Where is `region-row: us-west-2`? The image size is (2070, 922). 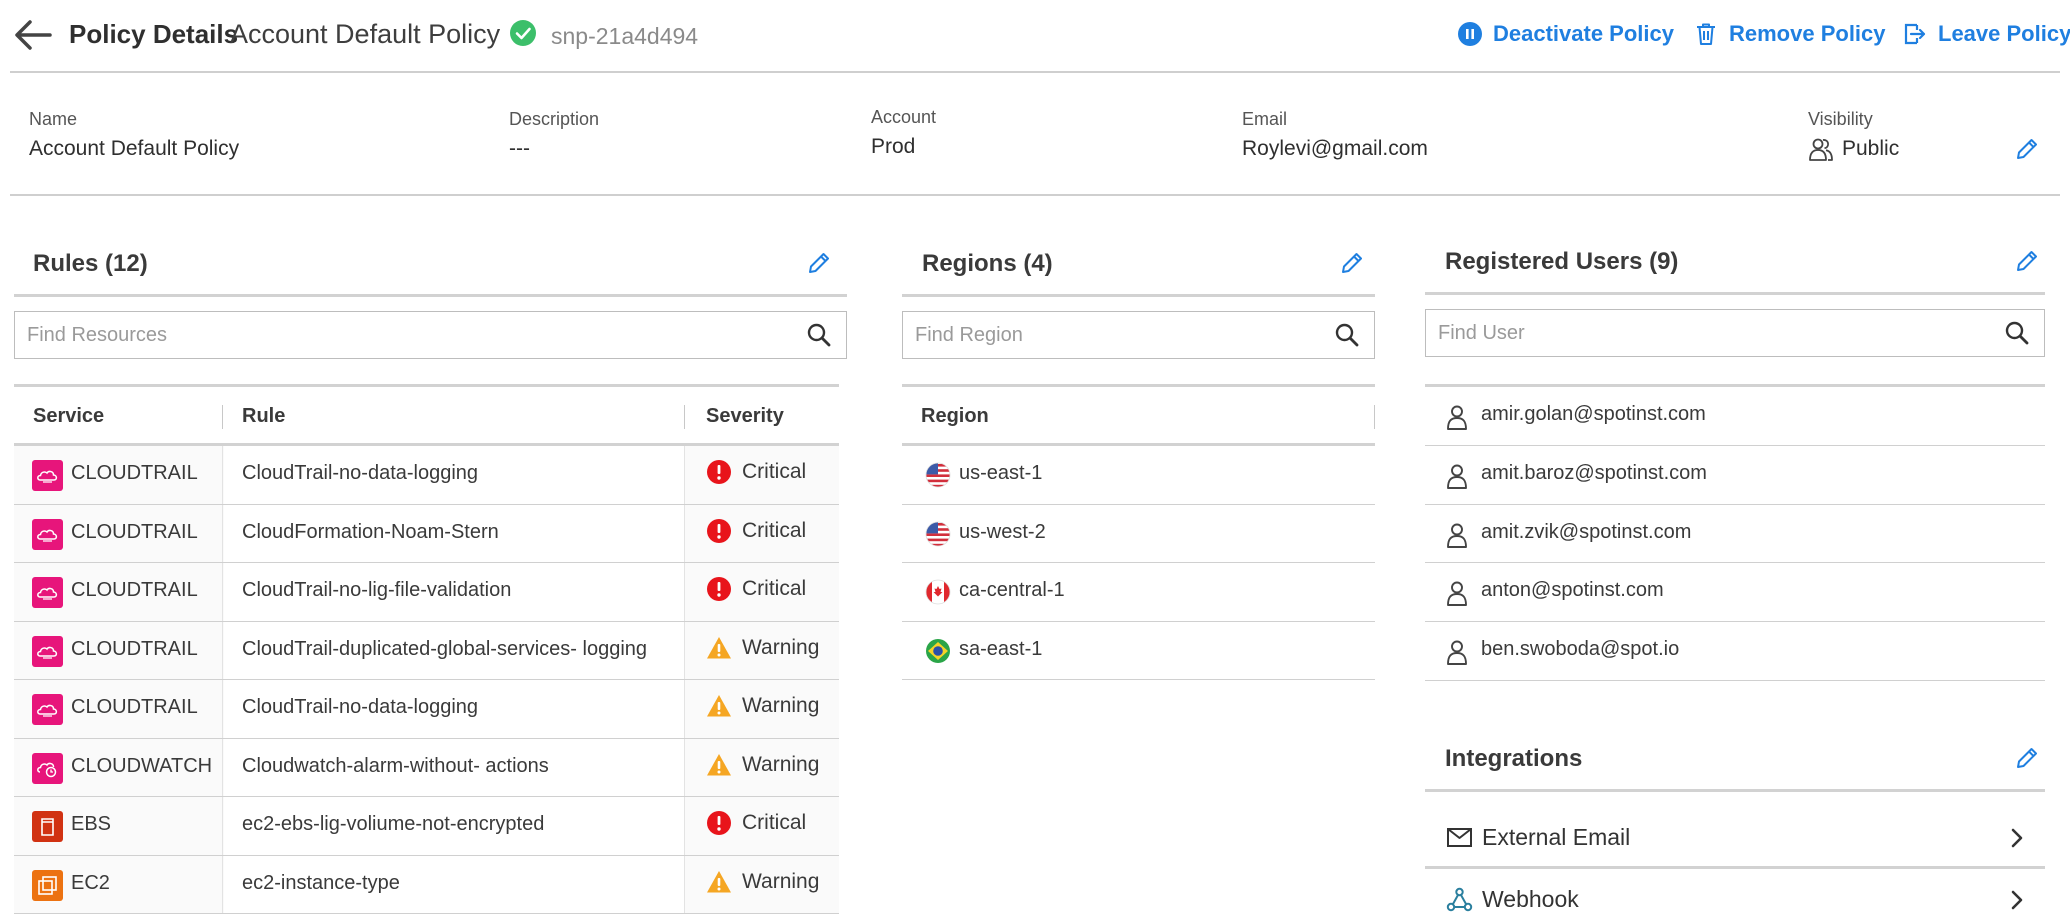 region-row: us-west-2 is located at coordinates (1138, 534).